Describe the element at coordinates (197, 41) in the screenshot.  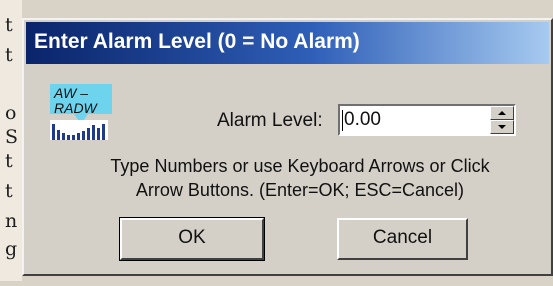
I see `dialog-title: Enter Alarm Level (0 = No Alarm)` at that location.